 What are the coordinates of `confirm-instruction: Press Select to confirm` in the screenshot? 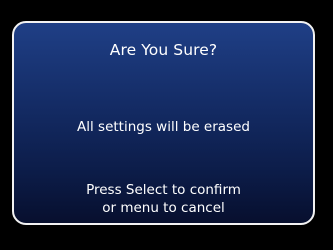 It's located at (163, 190).